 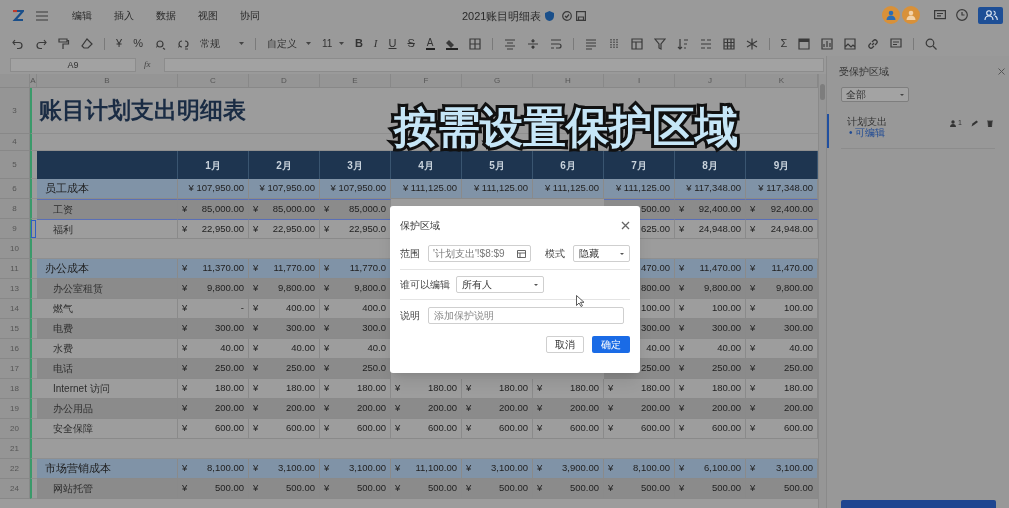 I want to click on row-label: 电话, so click(x=62, y=369).